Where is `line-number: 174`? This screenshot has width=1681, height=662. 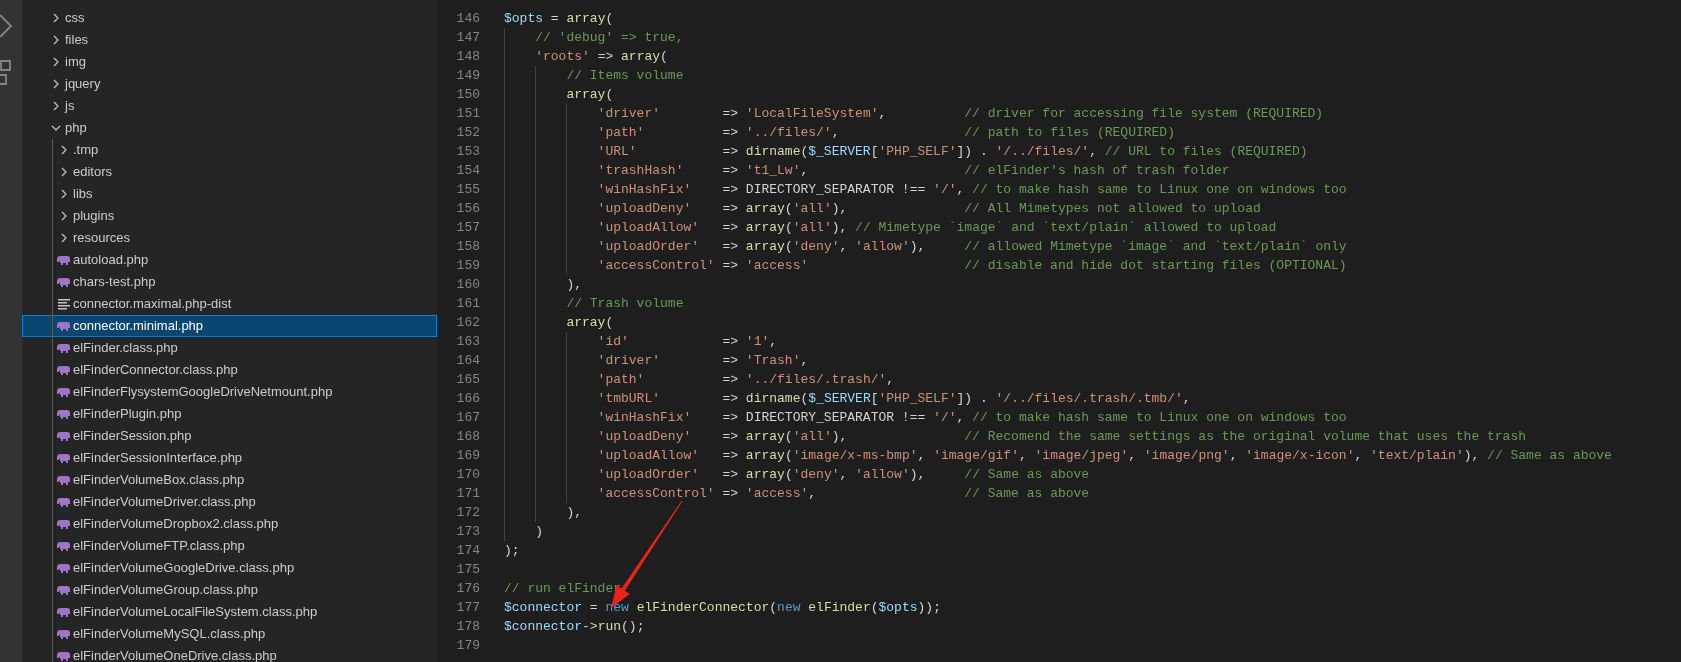 line-number: 174 is located at coordinates (467, 551).